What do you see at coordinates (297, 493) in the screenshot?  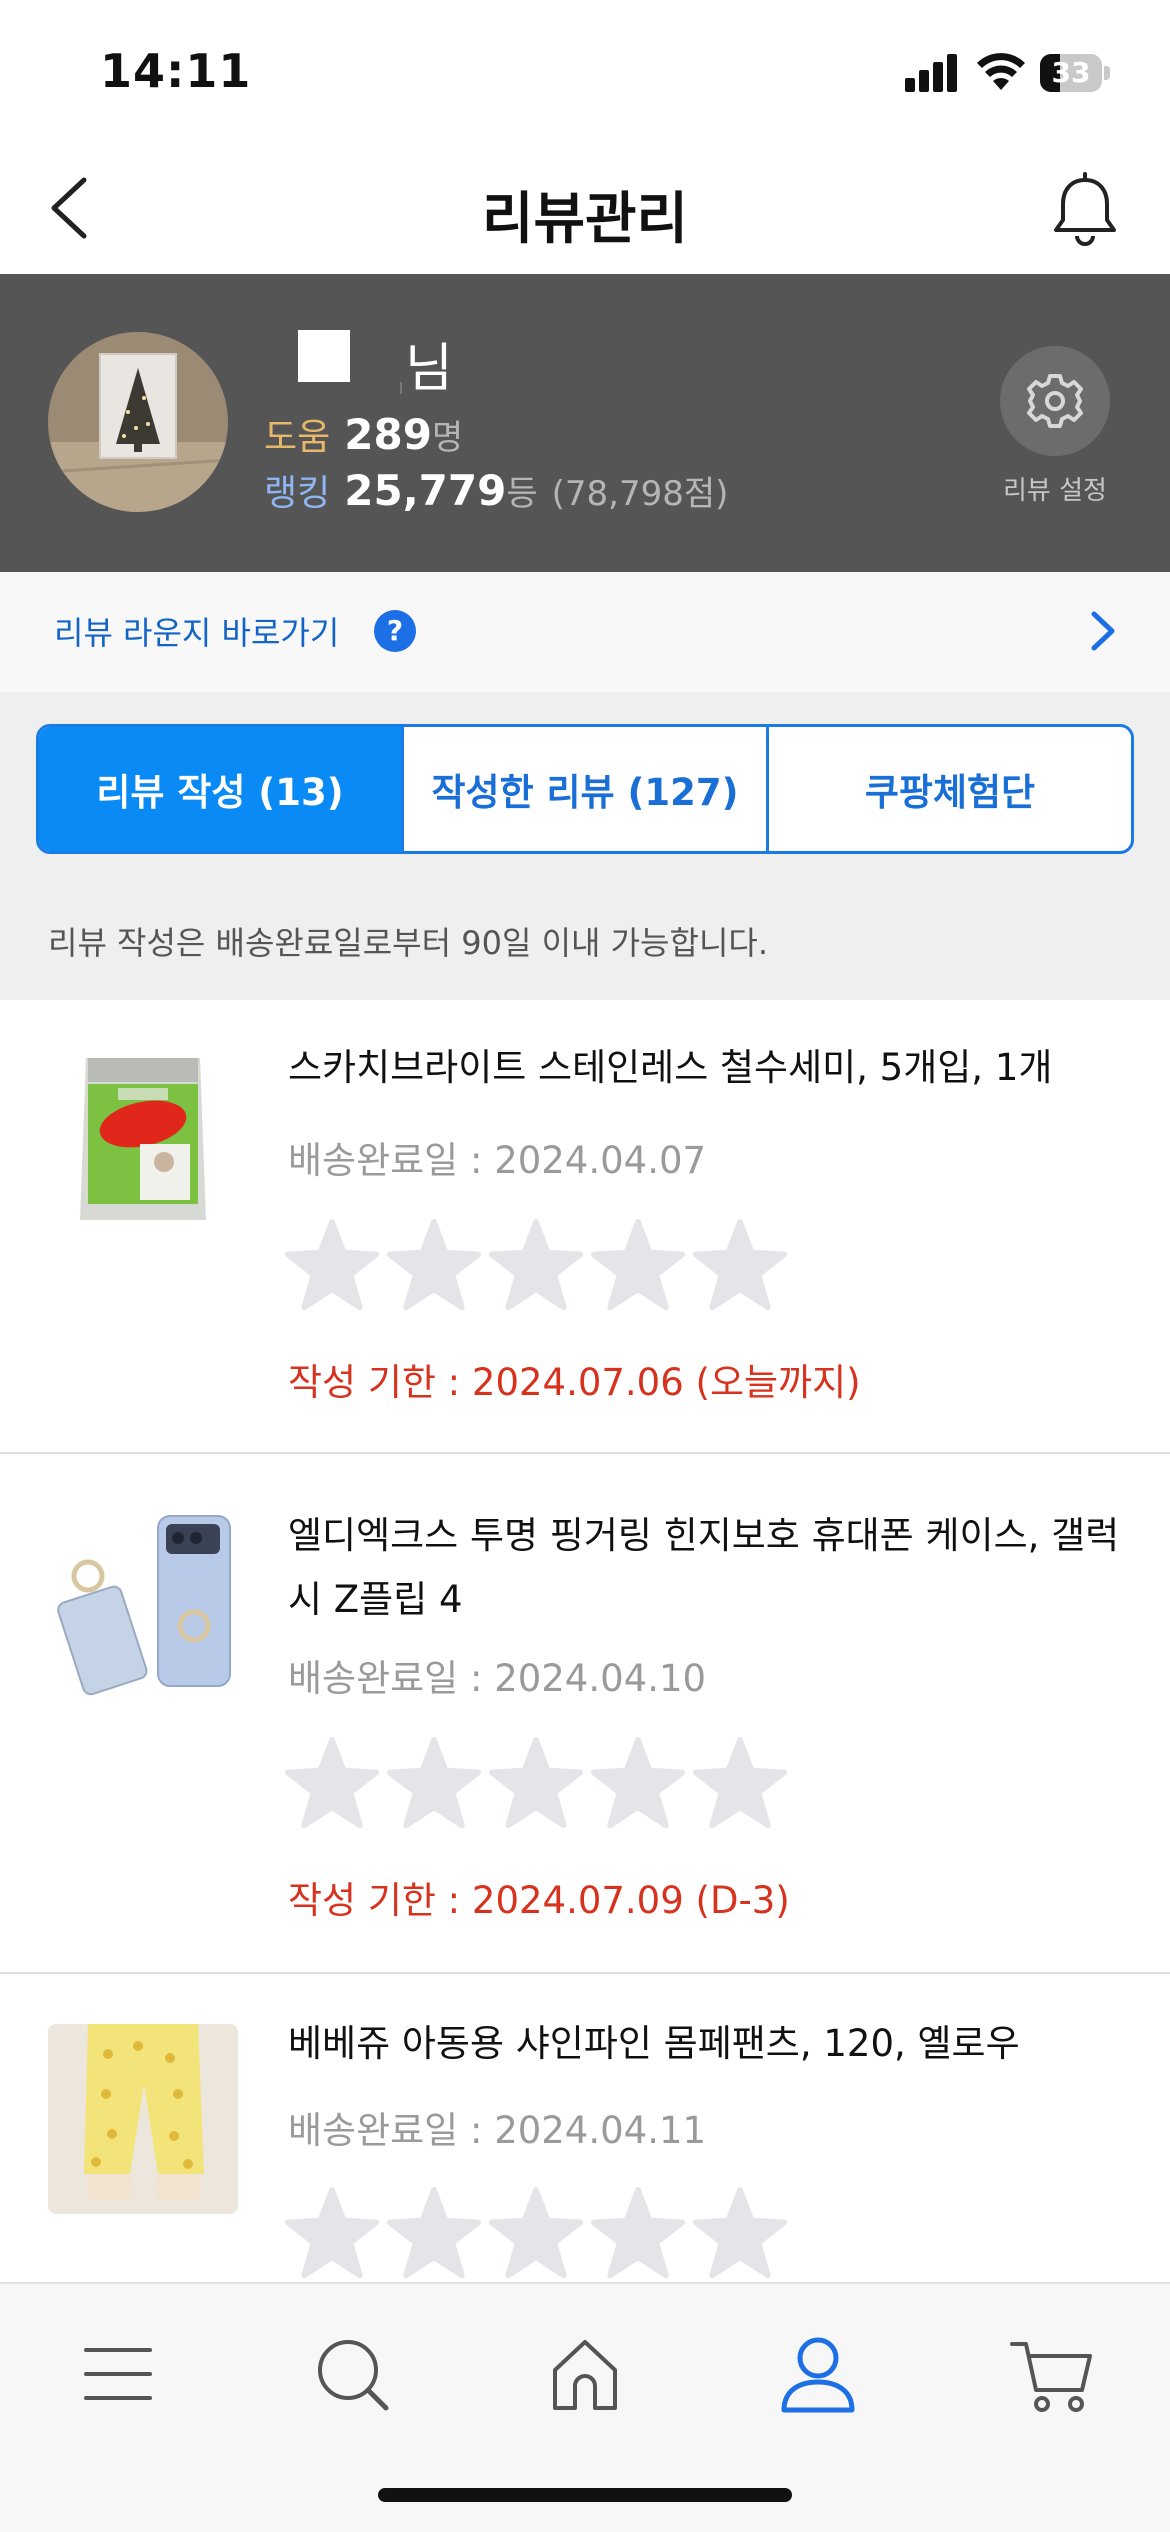 I see `rank-label: 랭킹` at bounding box center [297, 493].